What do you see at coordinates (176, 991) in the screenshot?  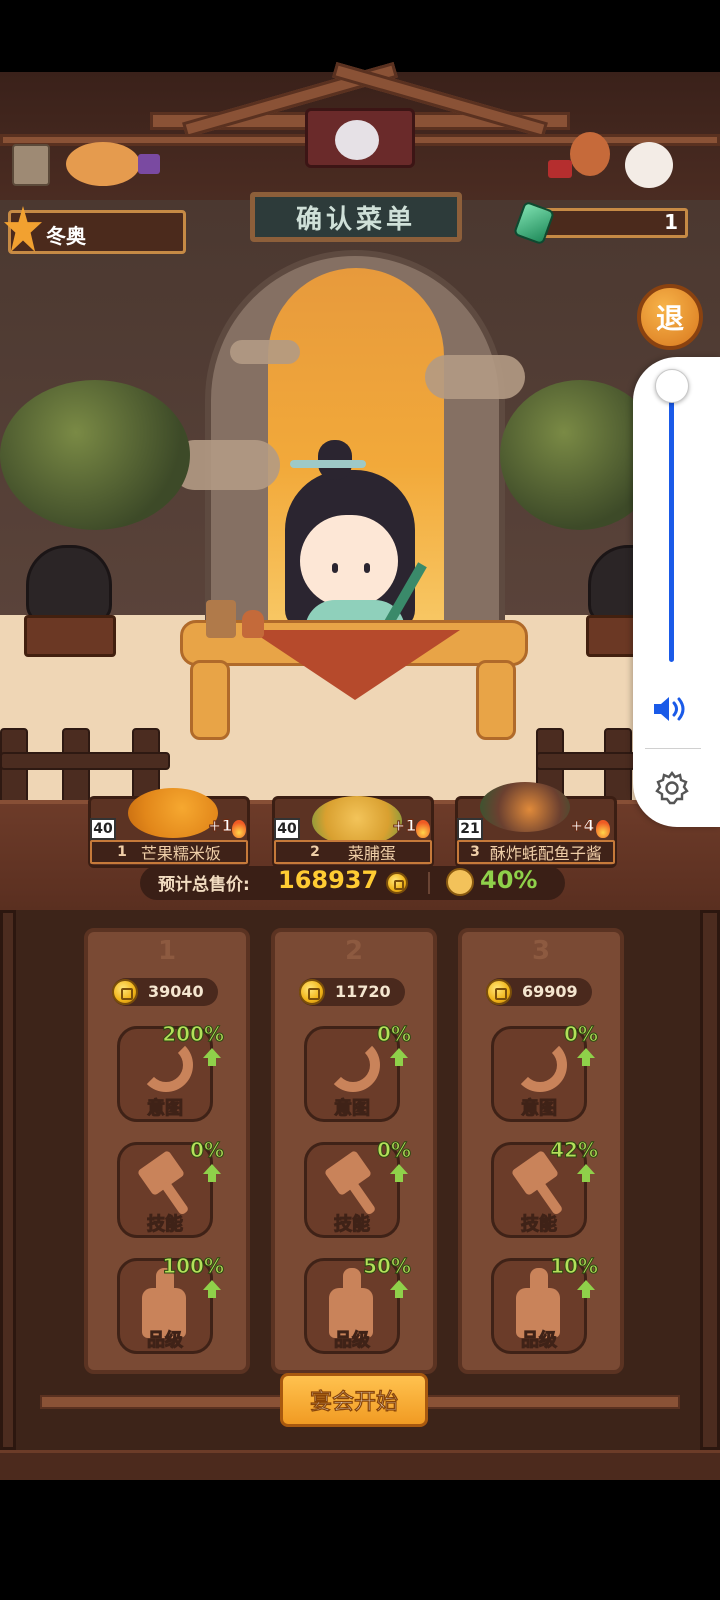 I see `column-price: 39040` at bounding box center [176, 991].